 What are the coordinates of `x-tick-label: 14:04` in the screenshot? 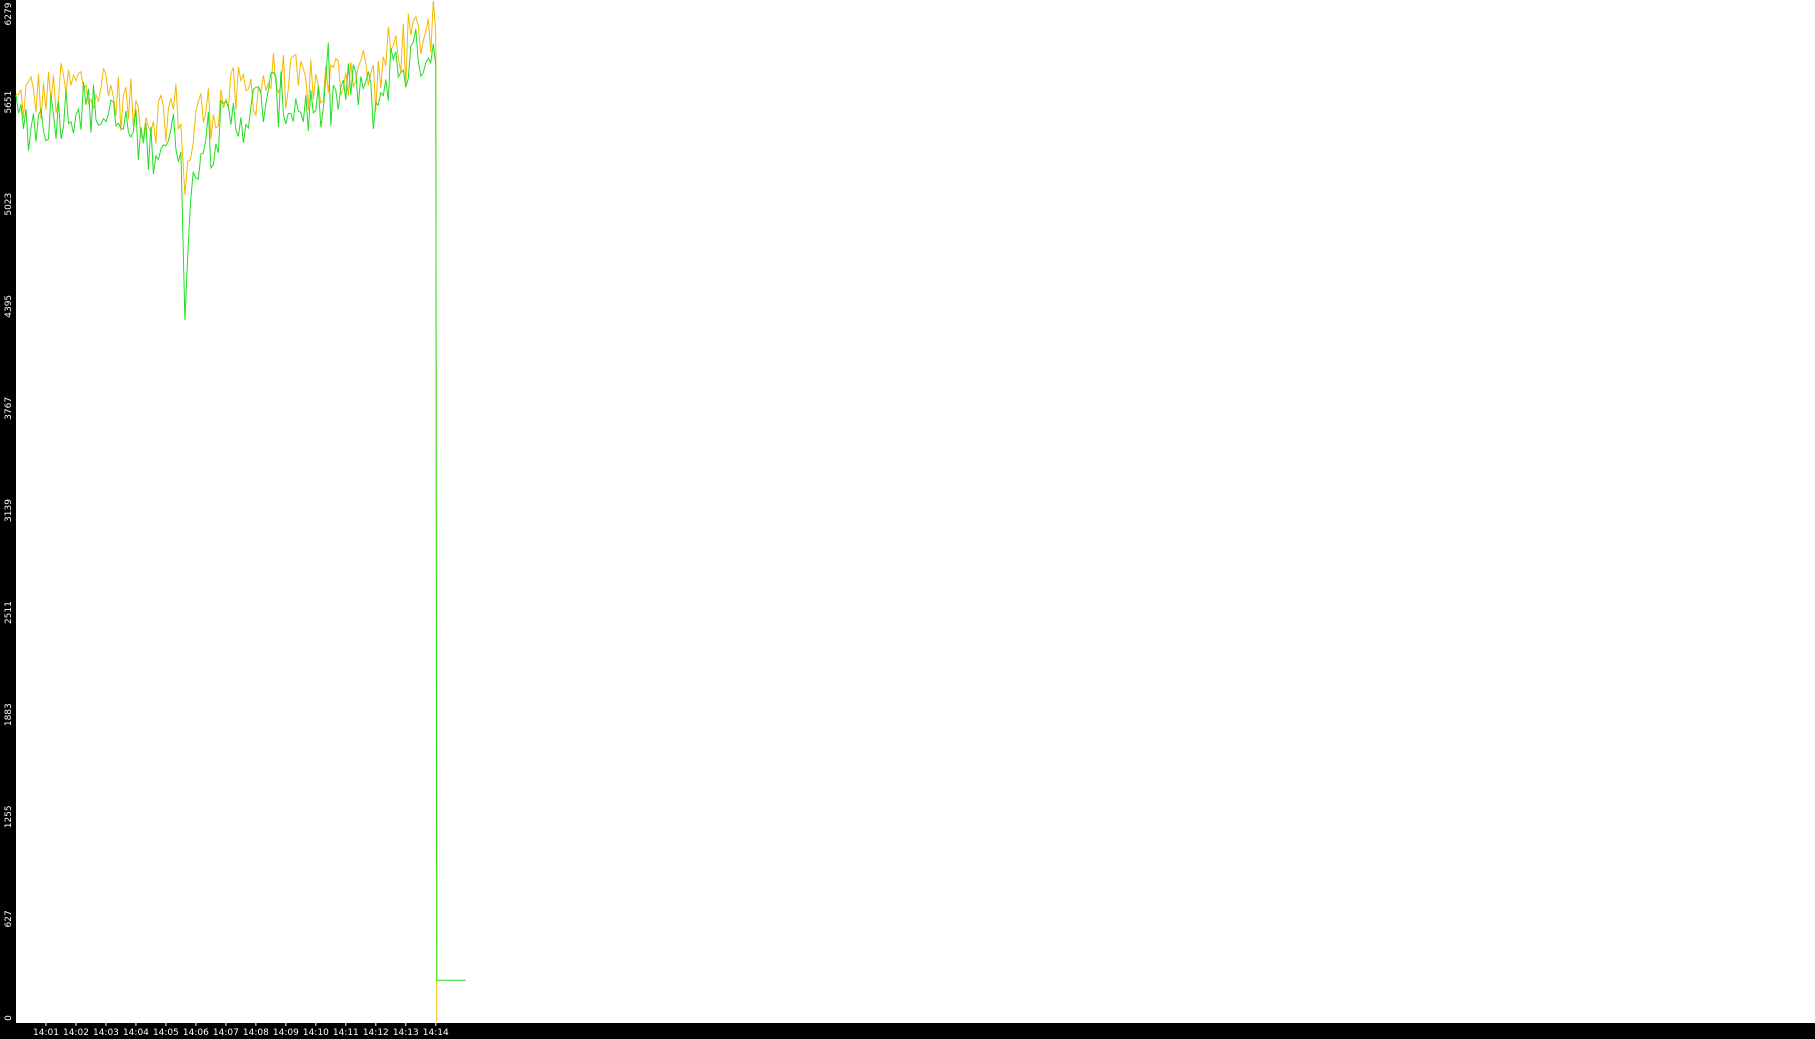 It's located at (136, 1033).